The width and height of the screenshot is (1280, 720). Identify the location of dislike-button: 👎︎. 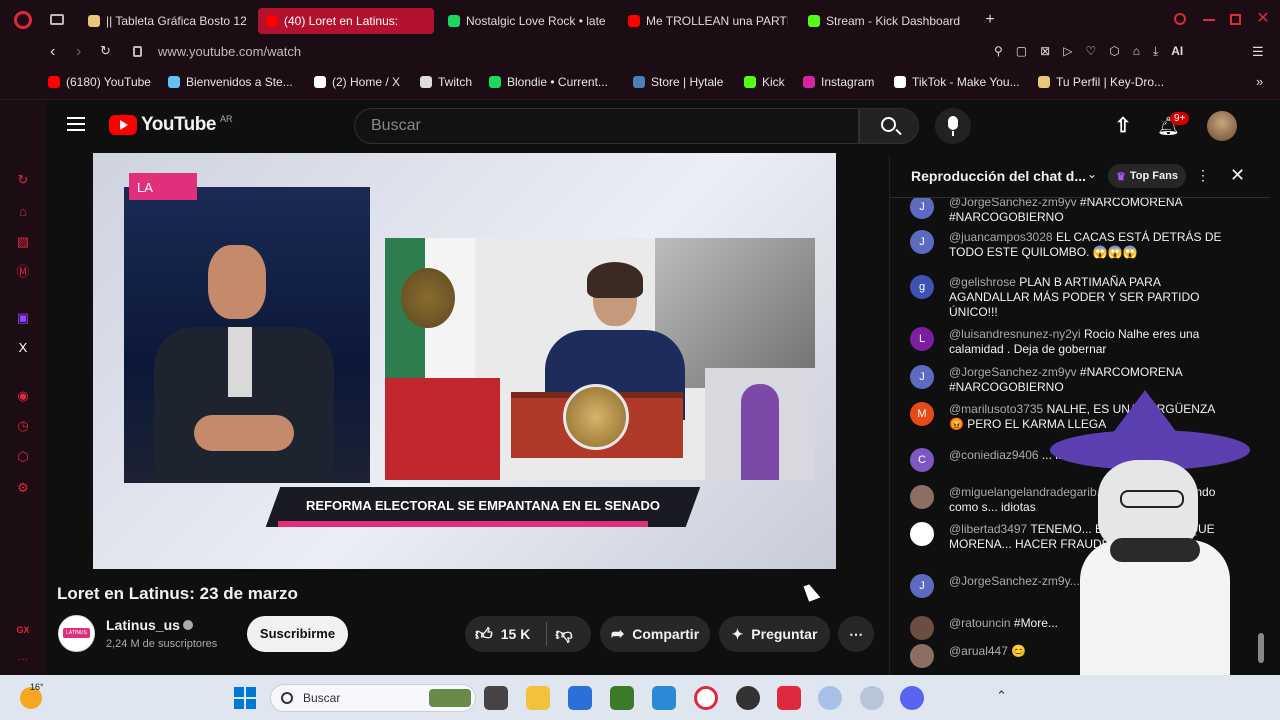
(563, 634).